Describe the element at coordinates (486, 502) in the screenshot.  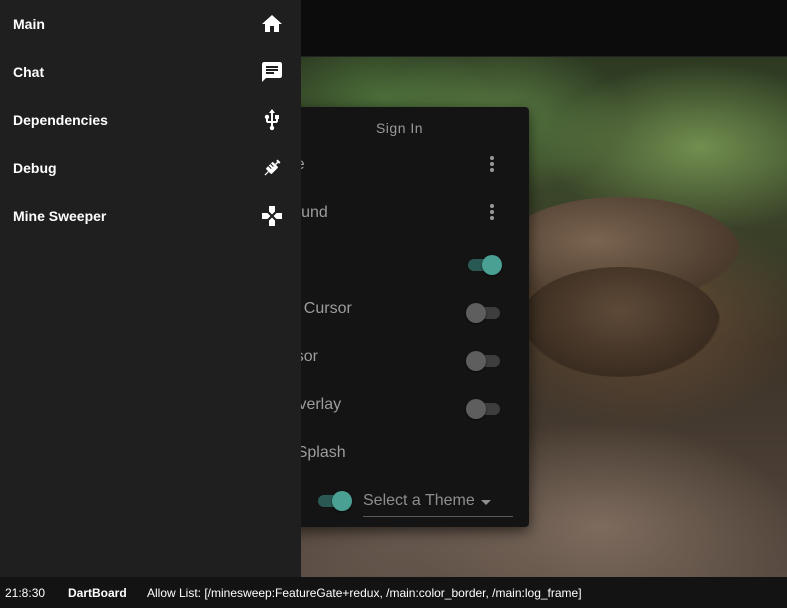
I see `dropdown-arrow-icon` at that location.